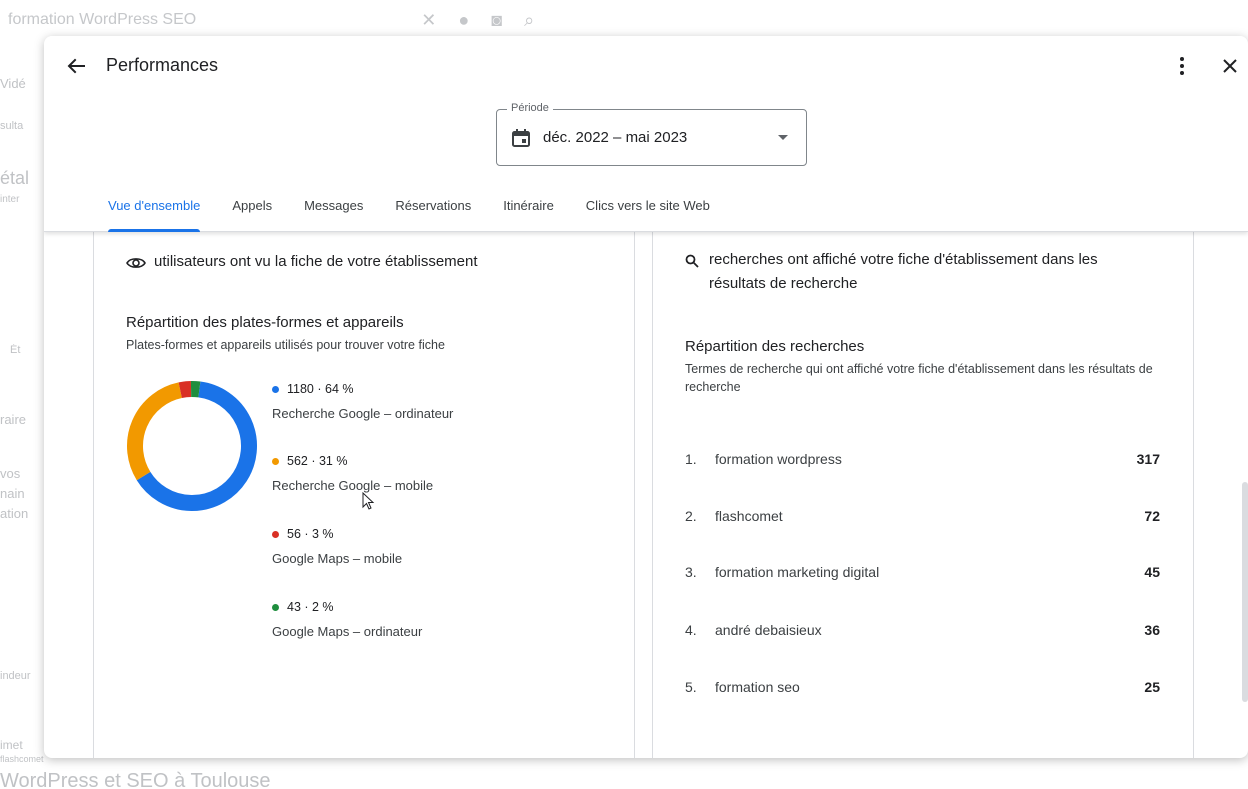 The height and width of the screenshot is (789, 1248). What do you see at coordinates (310, 534) in the screenshot?
I see `legend-value: 56 · 3 %` at bounding box center [310, 534].